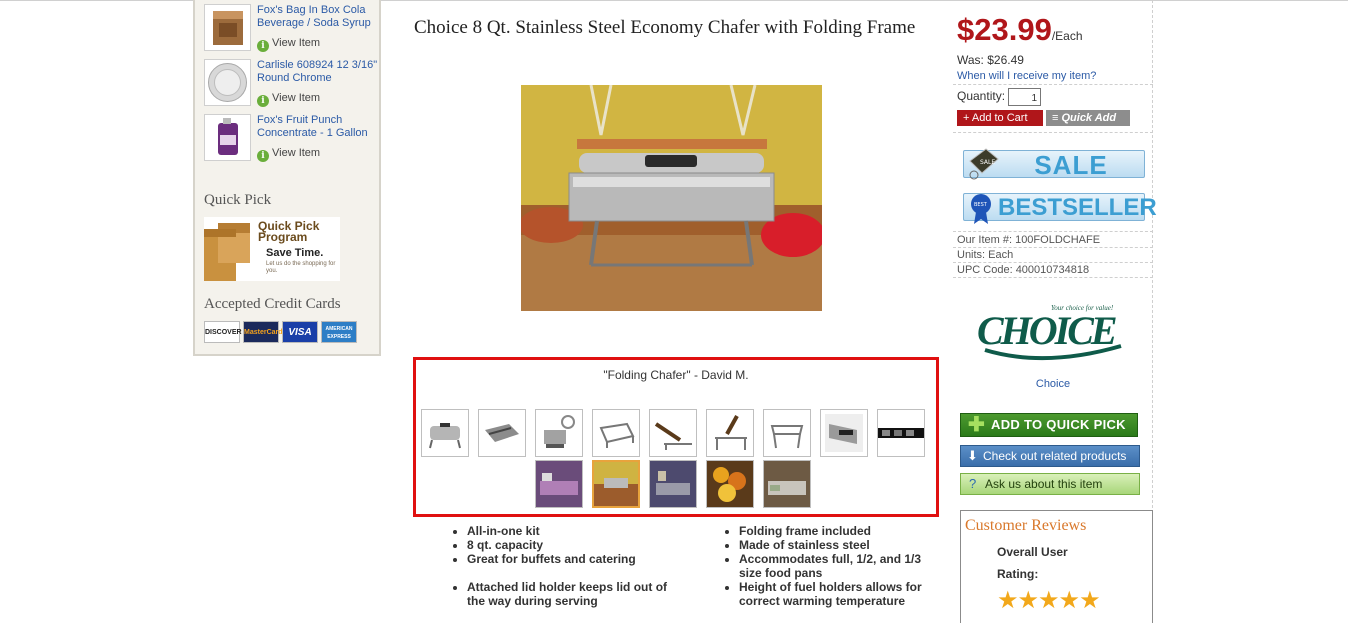  I want to click on quantity-label: Quantity:, so click(981, 96).